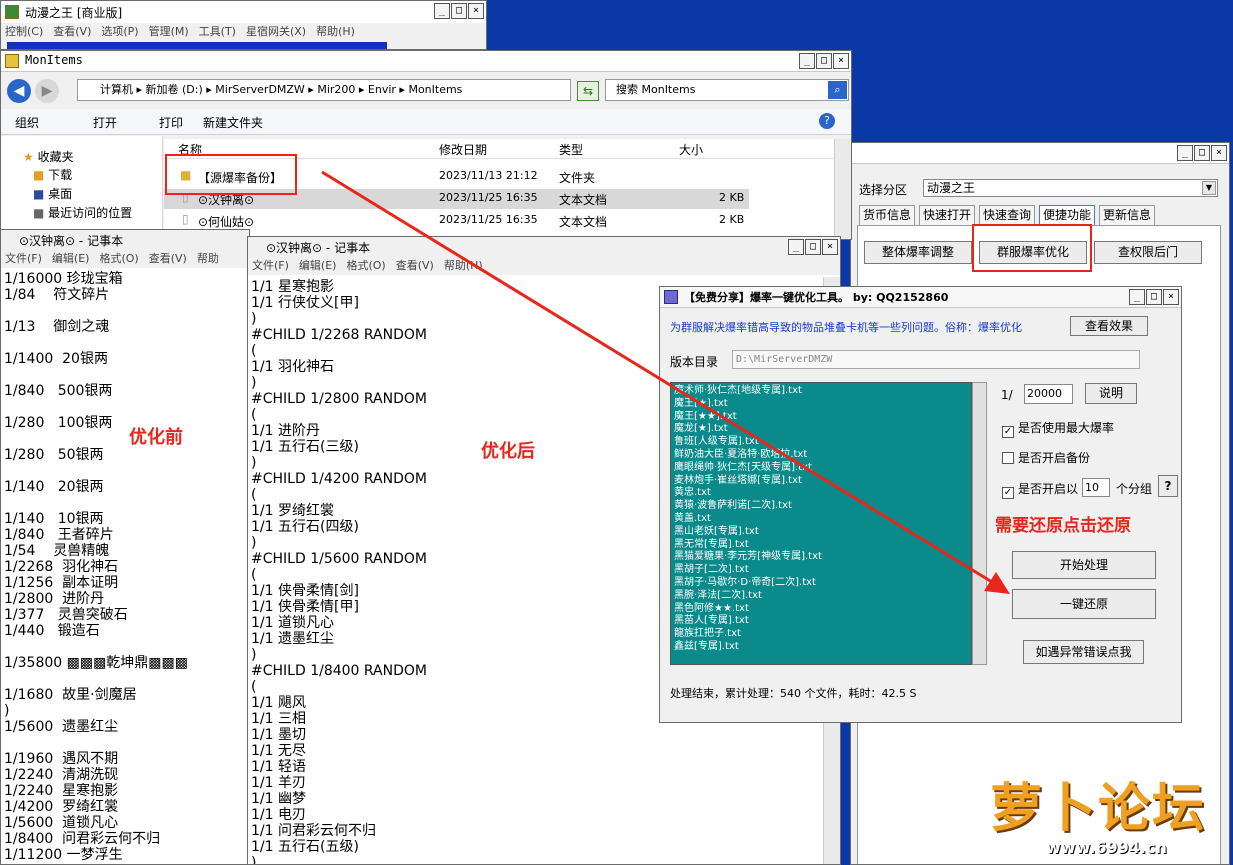  What do you see at coordinates (997, 583) in the screenshot?
I see `arrow-head` at bounding box center [997, 583].